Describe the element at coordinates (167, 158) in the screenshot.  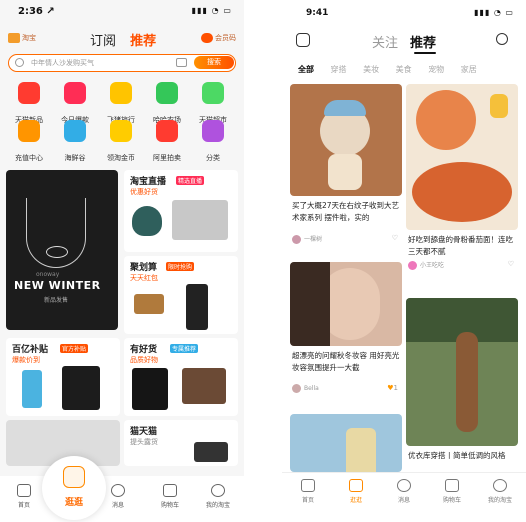
I see `shortcut-label: 阿里拍卖` at that location.